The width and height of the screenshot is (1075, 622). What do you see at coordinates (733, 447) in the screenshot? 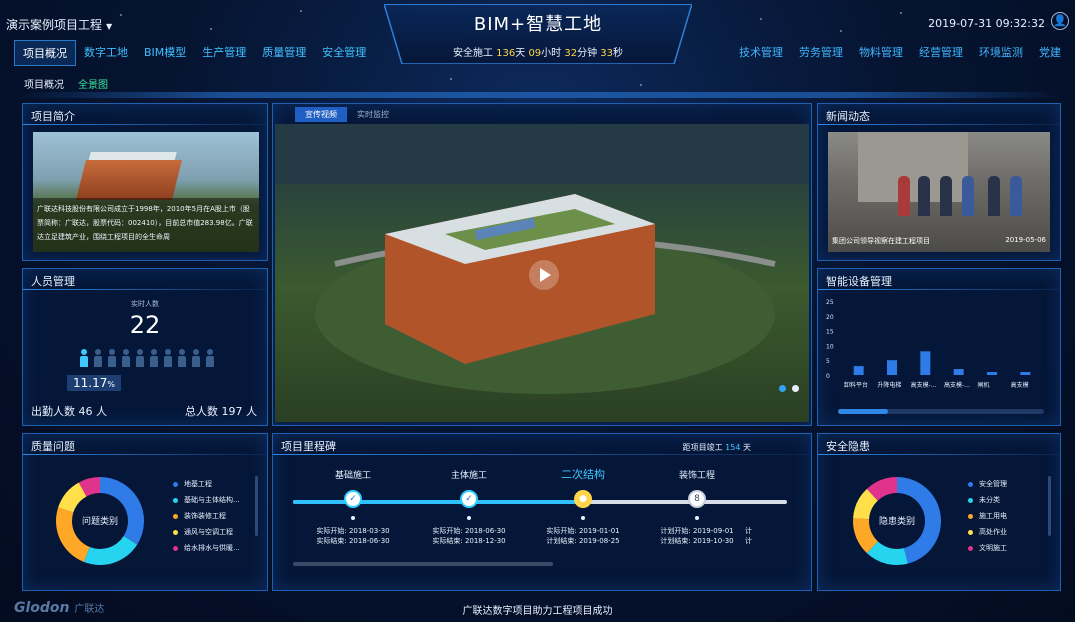
I see `remaining-days-value: 154` at bounding box center [733, 447].